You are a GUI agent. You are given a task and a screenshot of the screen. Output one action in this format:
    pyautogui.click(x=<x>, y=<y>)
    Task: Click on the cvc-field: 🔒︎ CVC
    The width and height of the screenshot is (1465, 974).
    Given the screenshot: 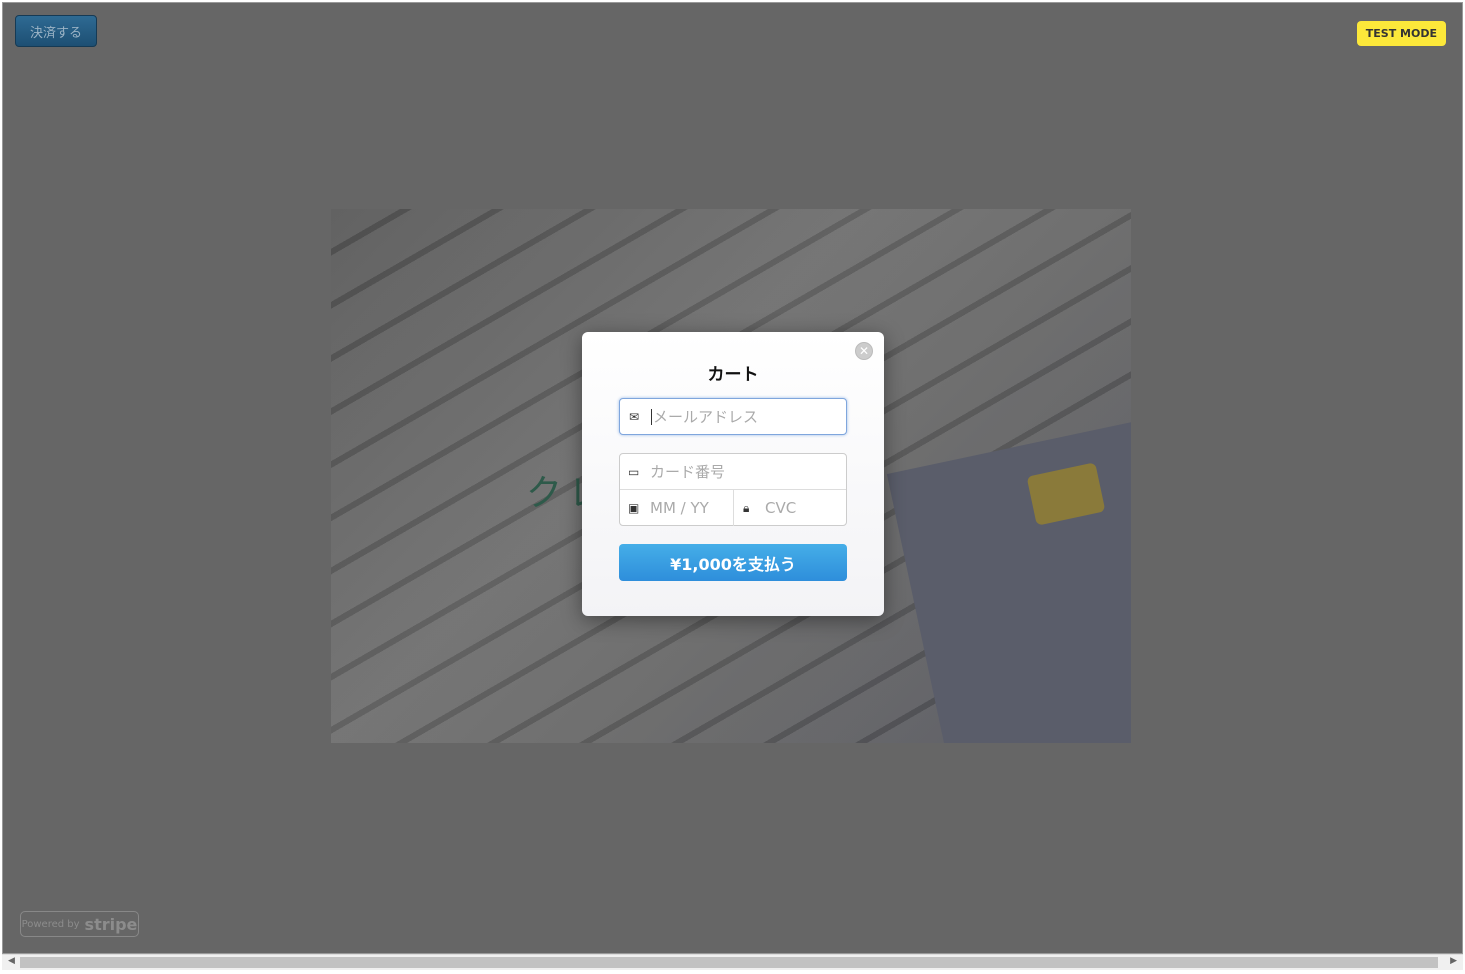 What is the action you would take?
    pyautogui.click(x=790, y=508)
    